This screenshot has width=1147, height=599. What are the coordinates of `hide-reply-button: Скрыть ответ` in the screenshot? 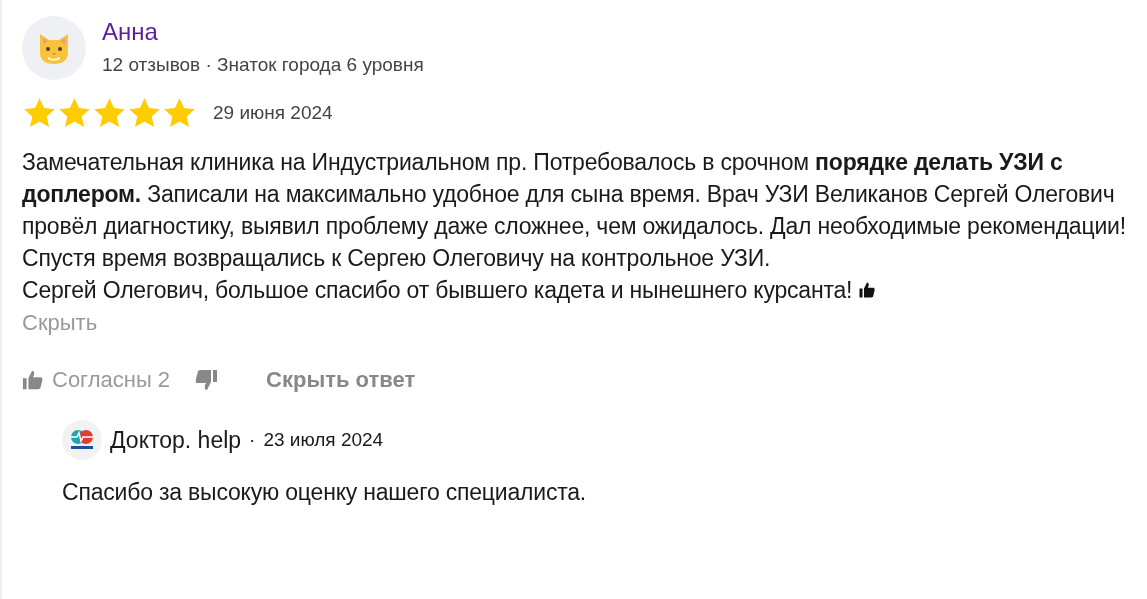 It's located at (341, 379).